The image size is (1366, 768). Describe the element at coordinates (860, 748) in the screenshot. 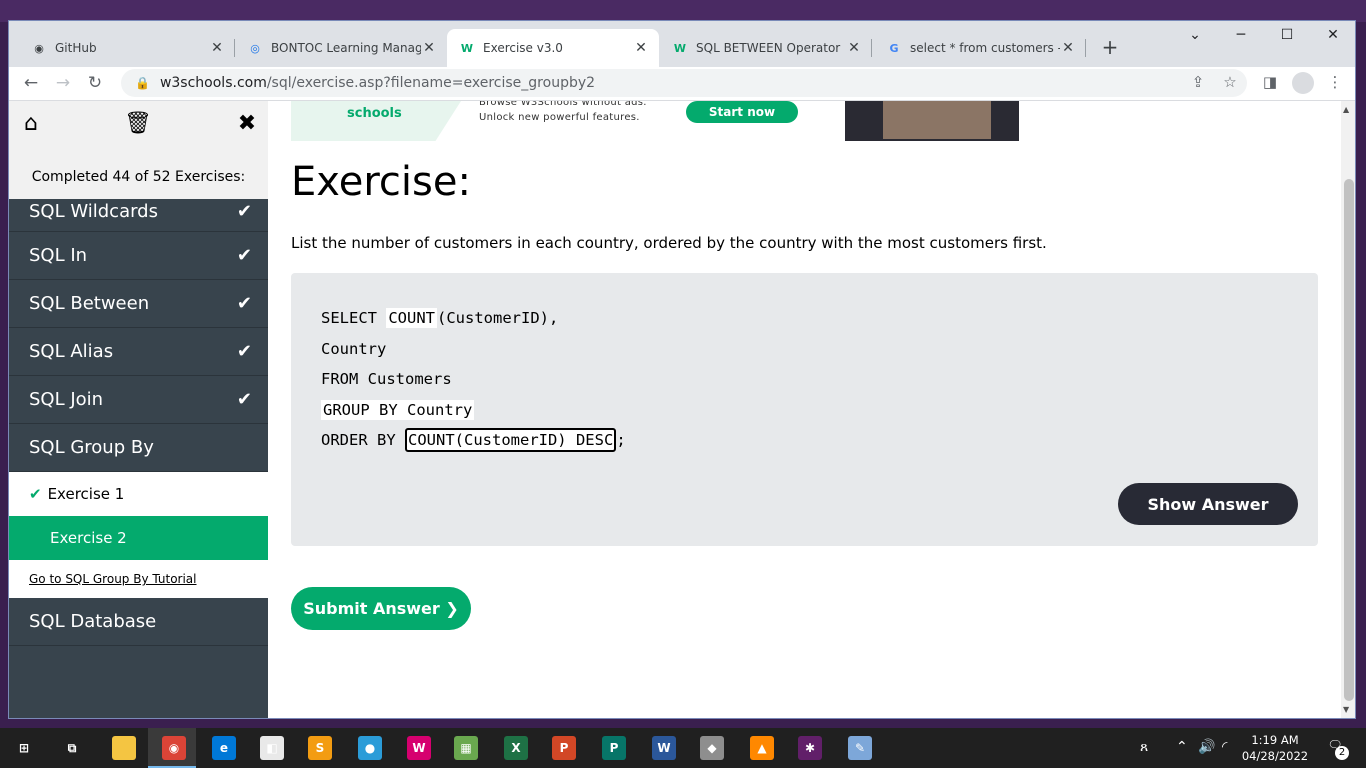

I see `paint-icon: ✎` at that location.